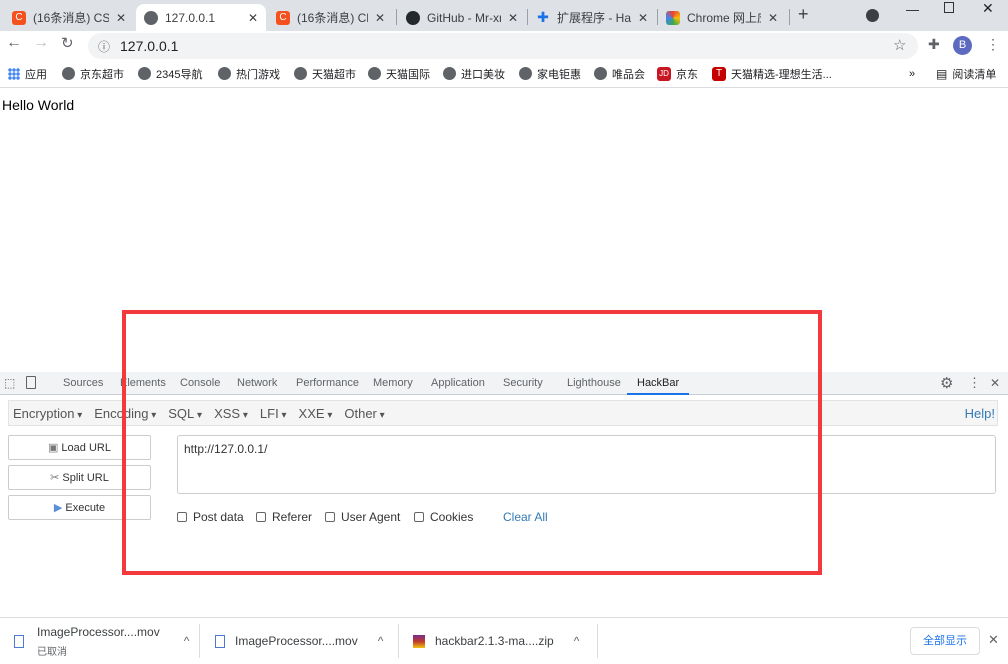  Describe the element at coordinates (316, 413) in the screenshot. I see `menu-xxe: XXE` at that location.